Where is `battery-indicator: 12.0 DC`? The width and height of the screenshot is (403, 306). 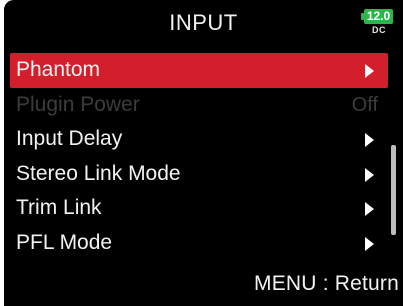 battery-indicator: 12.0 DC is located at coordinates (379, 22).